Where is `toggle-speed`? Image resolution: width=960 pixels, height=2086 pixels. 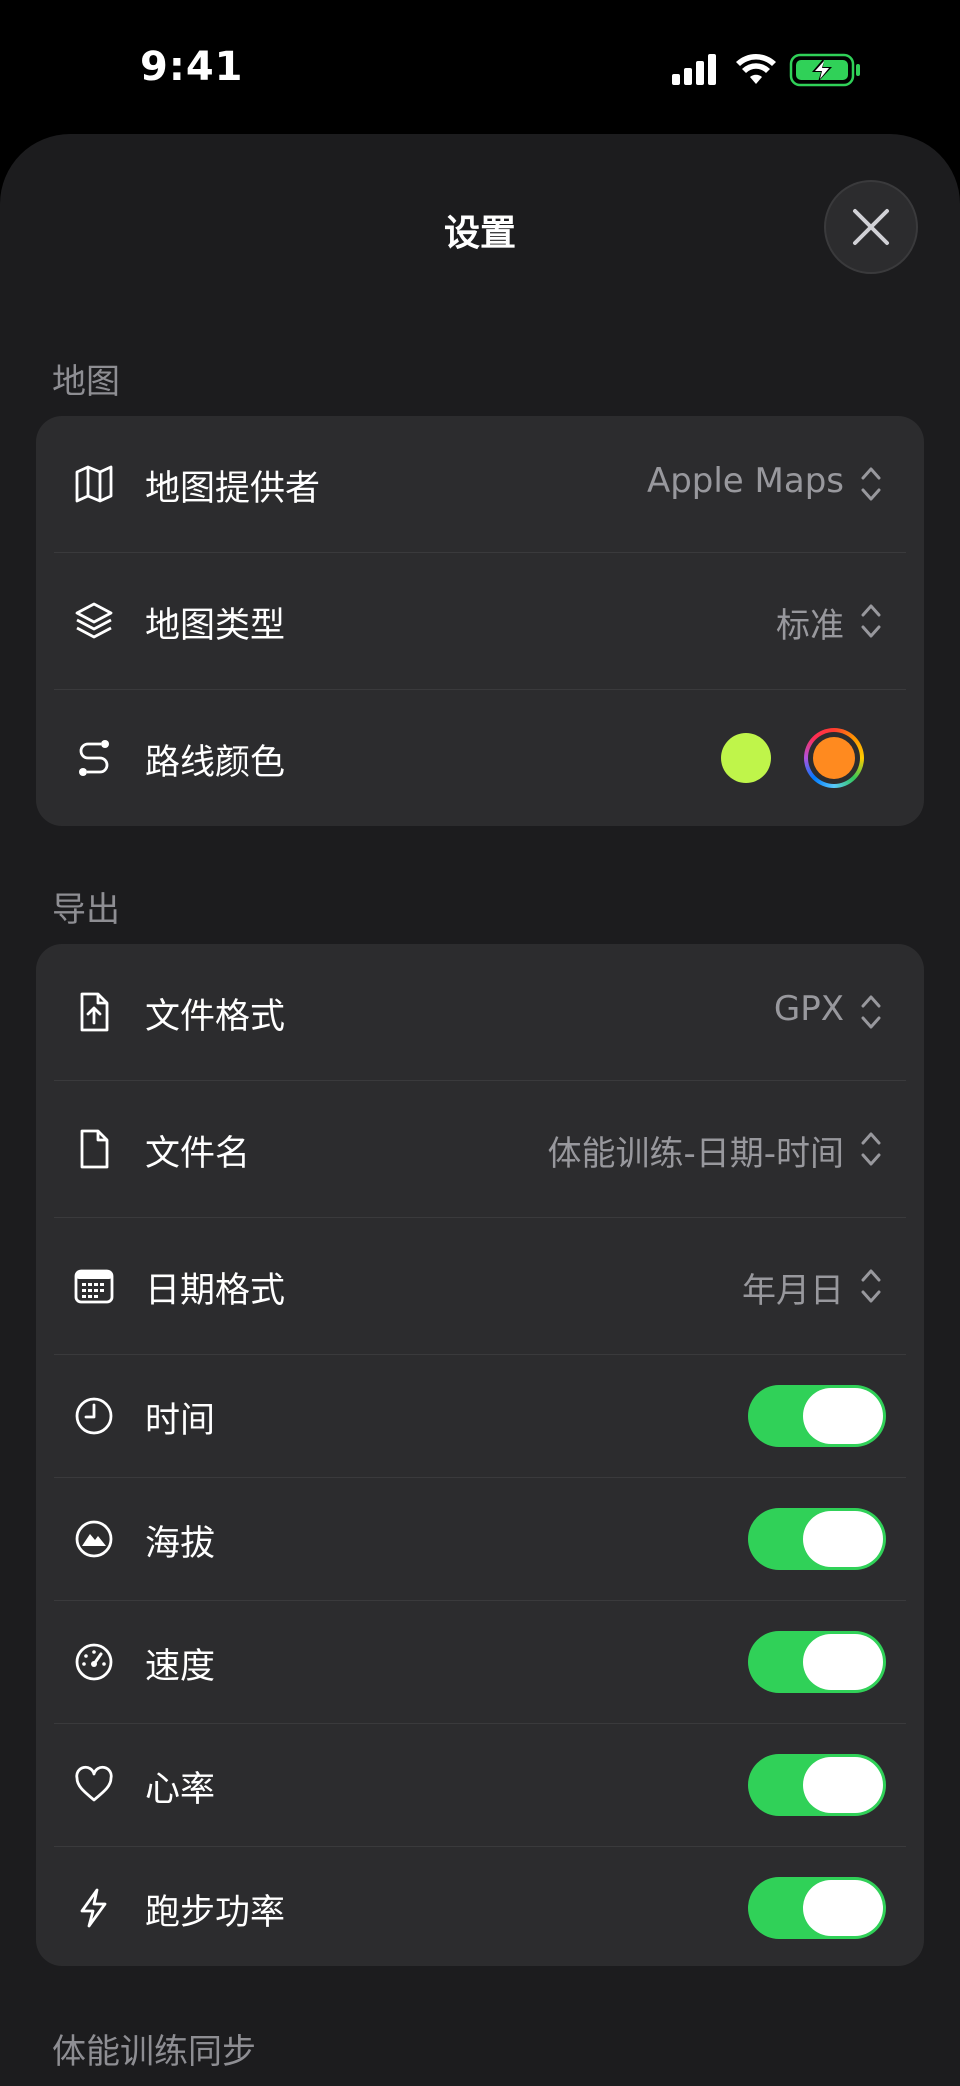
toggle-speed is located at coordinates (817, 1662).